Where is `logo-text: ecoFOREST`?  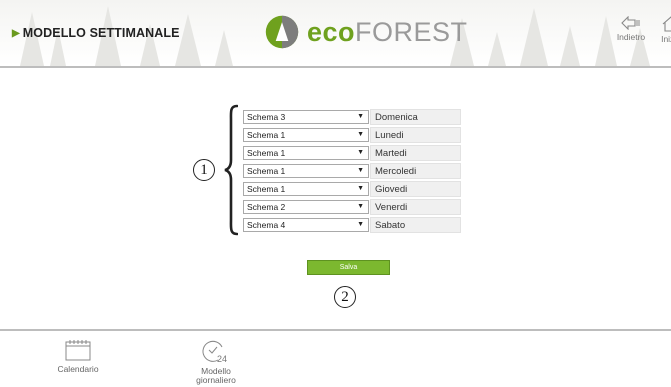
logo-text: ecoFOREST is located at coordinates (387, 31).